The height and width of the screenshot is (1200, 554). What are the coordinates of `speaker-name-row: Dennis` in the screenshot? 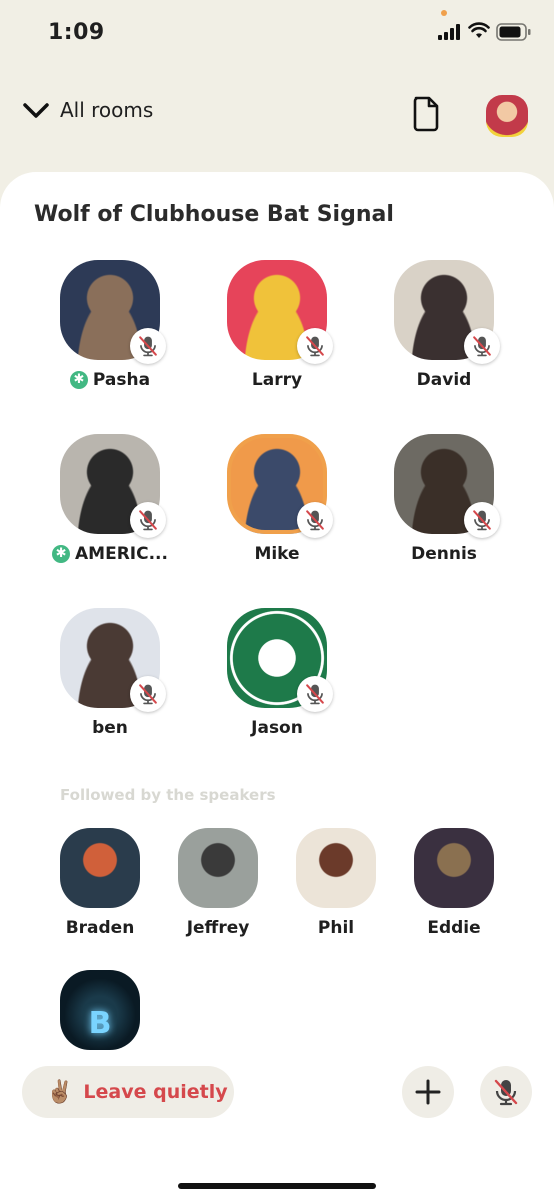 It's located at (444, 554).